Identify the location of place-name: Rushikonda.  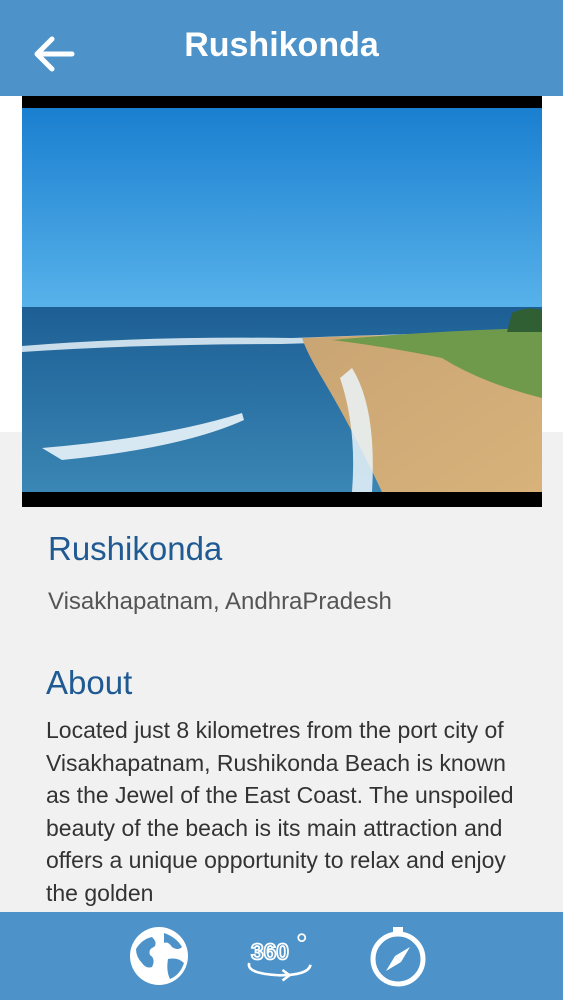
(135, 548).